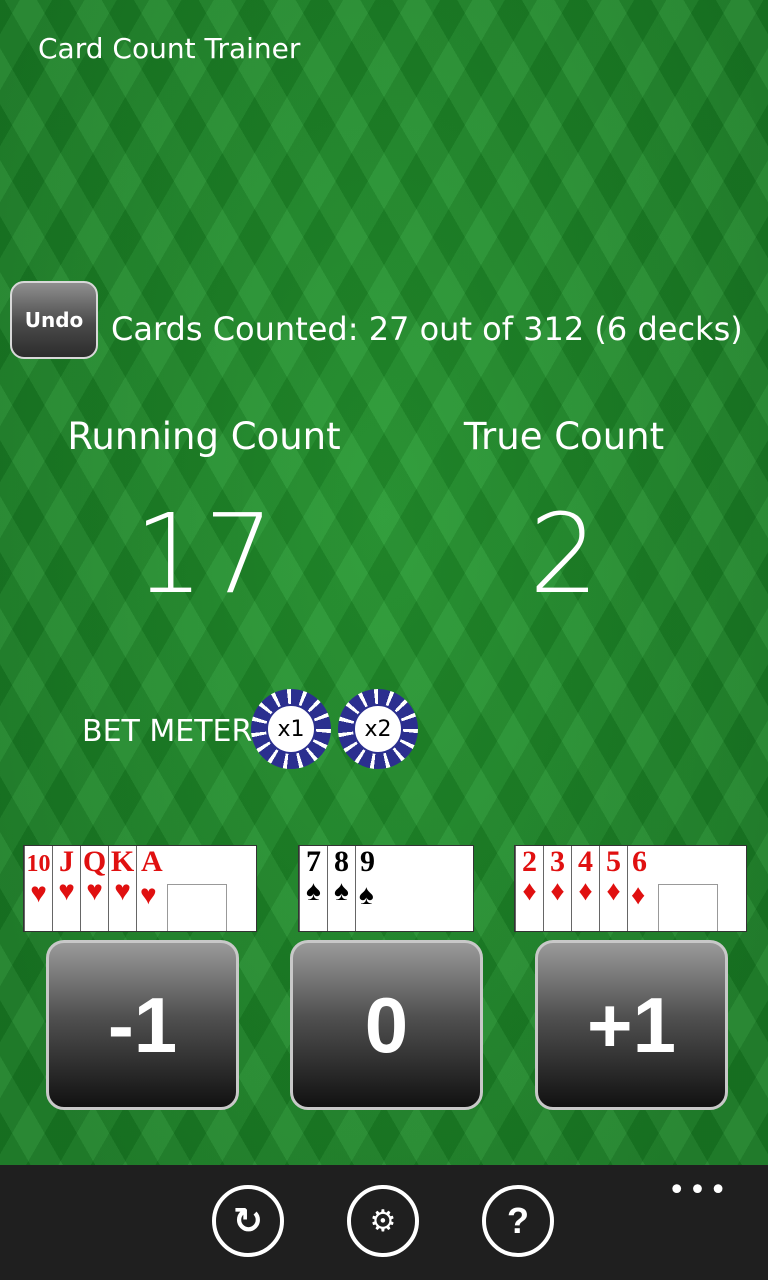 The height and width of the screenshot is (1280, 768). Describe the element at coordinates (66, 861) in the screenshot. I see `card-rank: J` at that location.